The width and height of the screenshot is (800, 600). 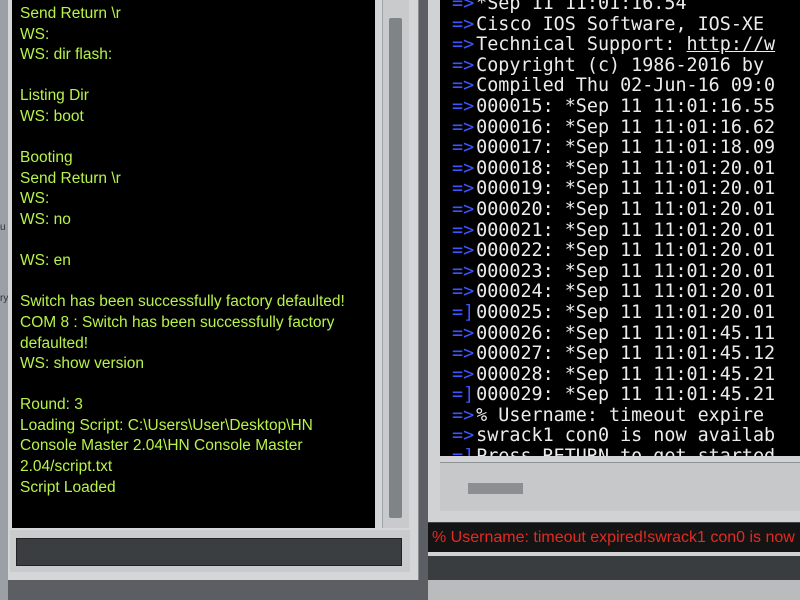 I want to click on console-line-text: 000018: *Sep 11 11:01:20.01, so click(x=626, y=168).